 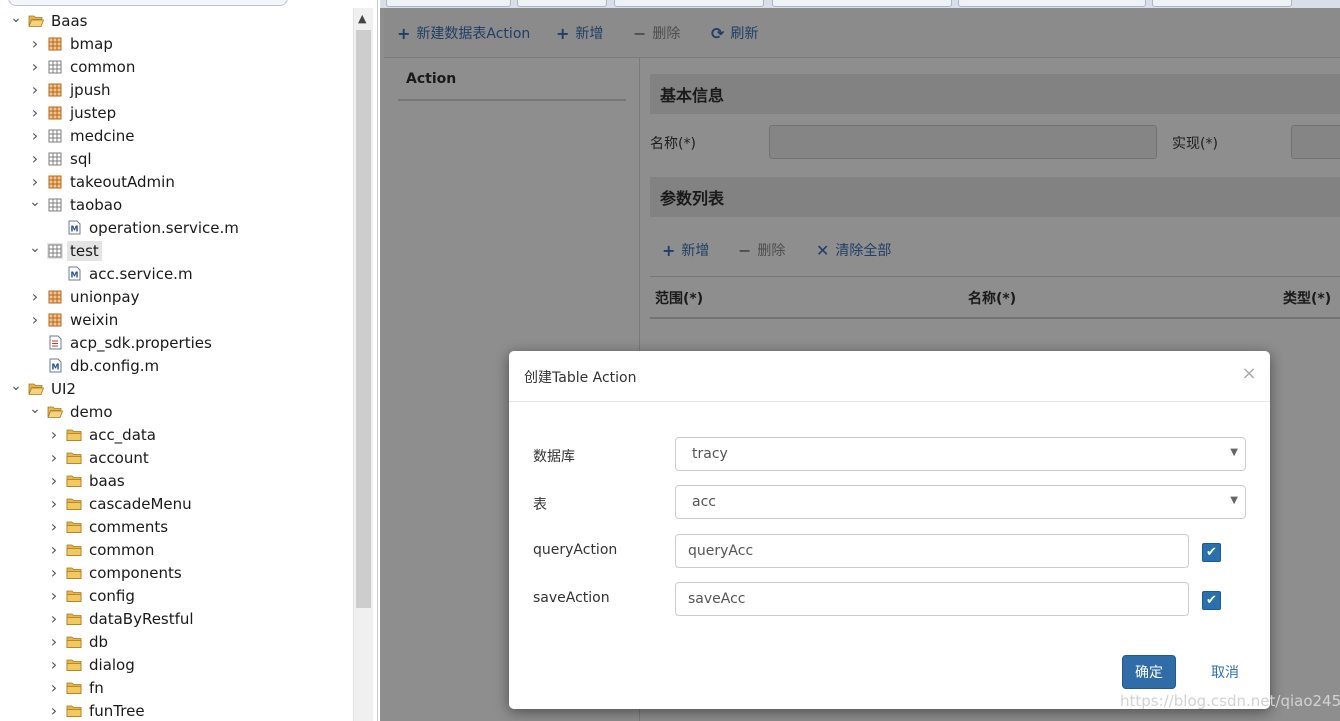 I want to click on delete-button: − 删除, so click(x=656, y=33).